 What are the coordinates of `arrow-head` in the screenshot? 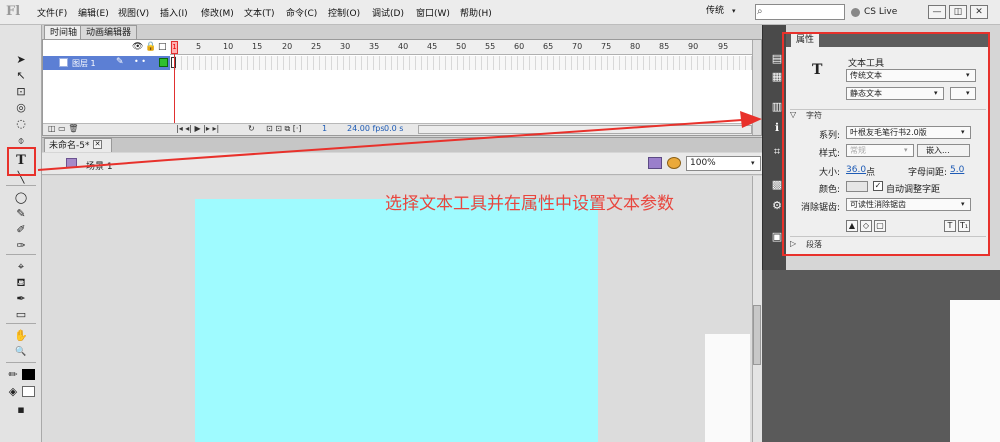 It's located at (751, 119).